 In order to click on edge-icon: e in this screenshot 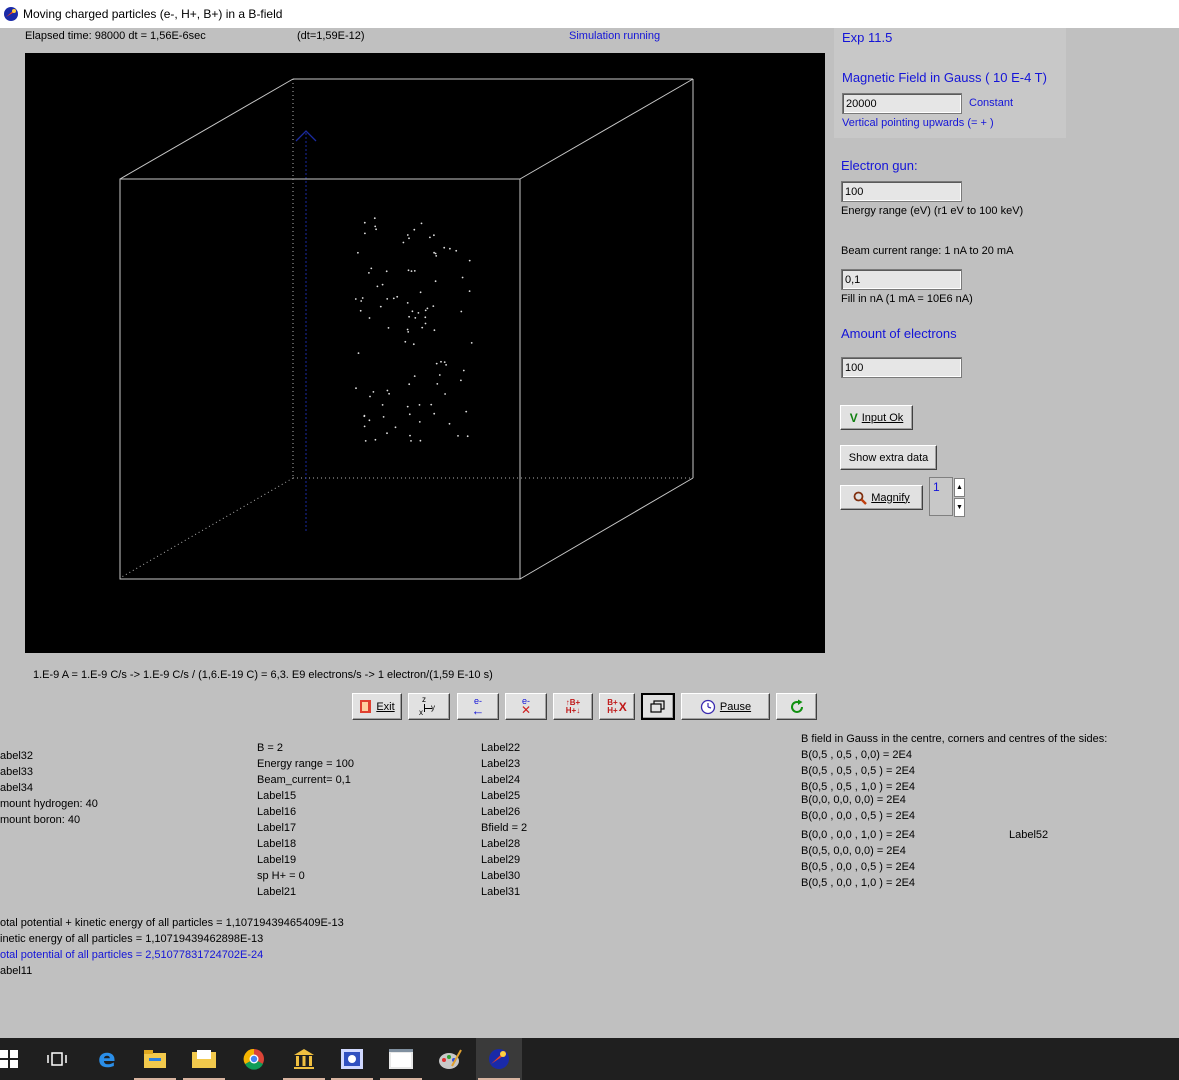, I will do `click(107, 1059)`.